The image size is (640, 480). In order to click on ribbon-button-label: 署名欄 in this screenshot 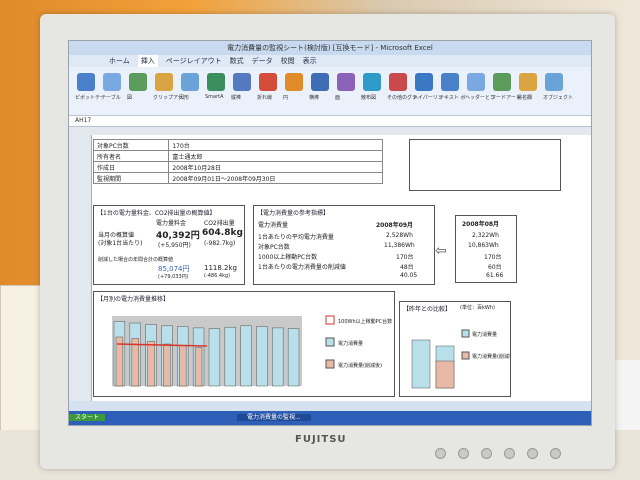, I will do `click(525, 98)`.